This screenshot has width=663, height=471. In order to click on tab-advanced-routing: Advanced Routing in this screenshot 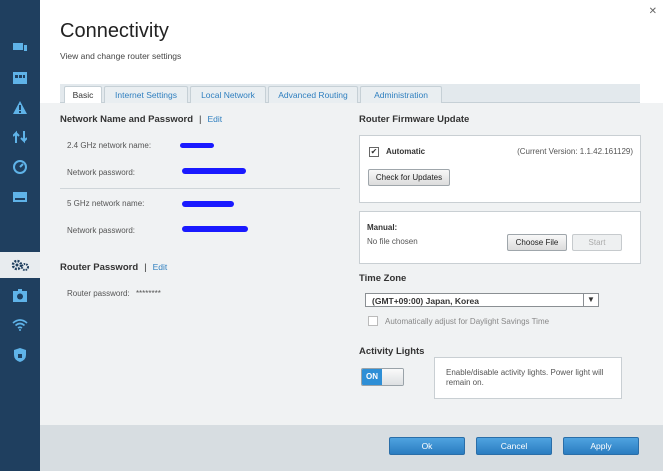, I will do `click(313, 94)`.